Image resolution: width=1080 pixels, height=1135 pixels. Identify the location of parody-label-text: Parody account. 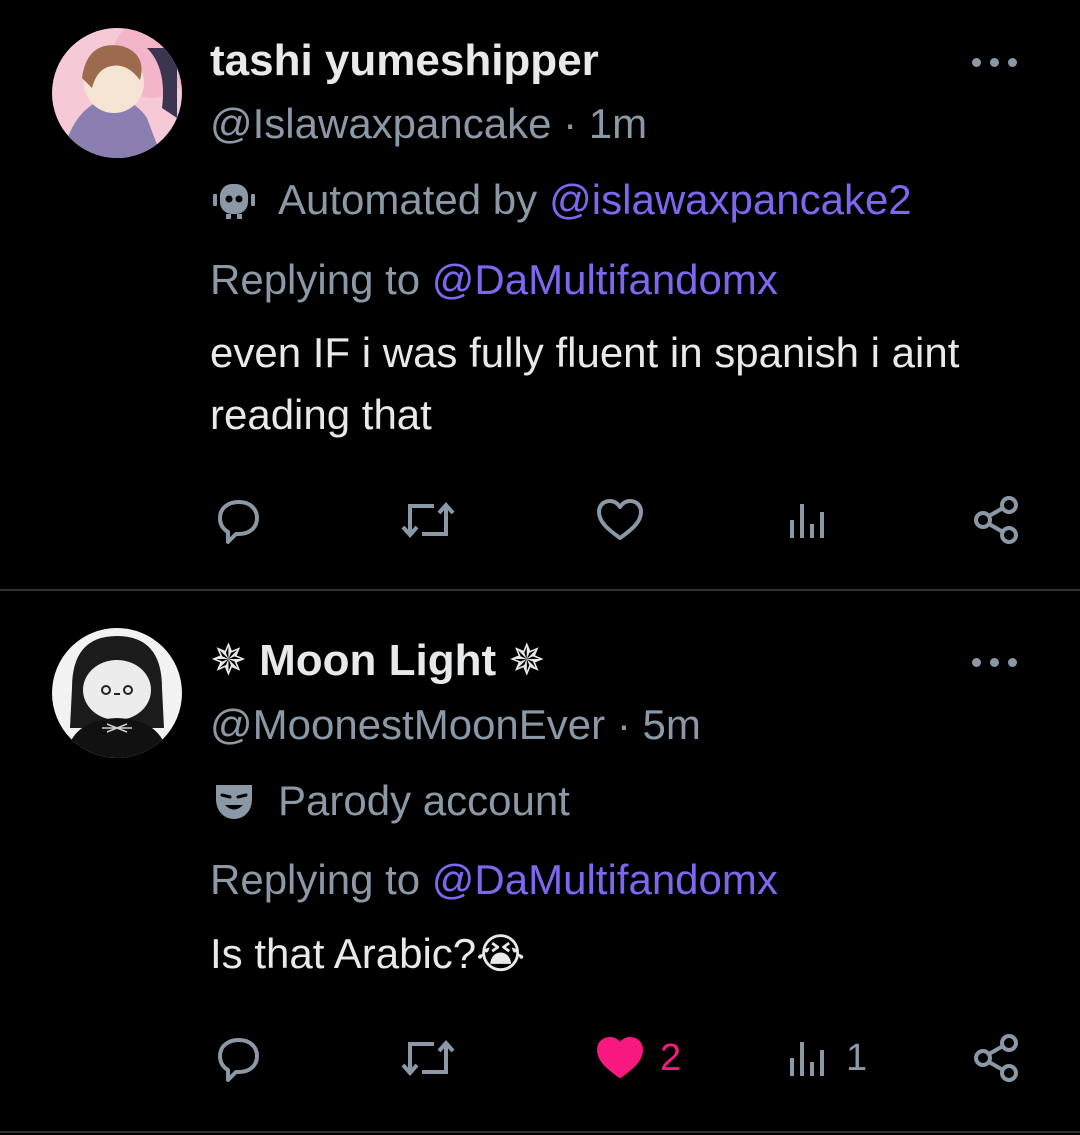
(424, 800).